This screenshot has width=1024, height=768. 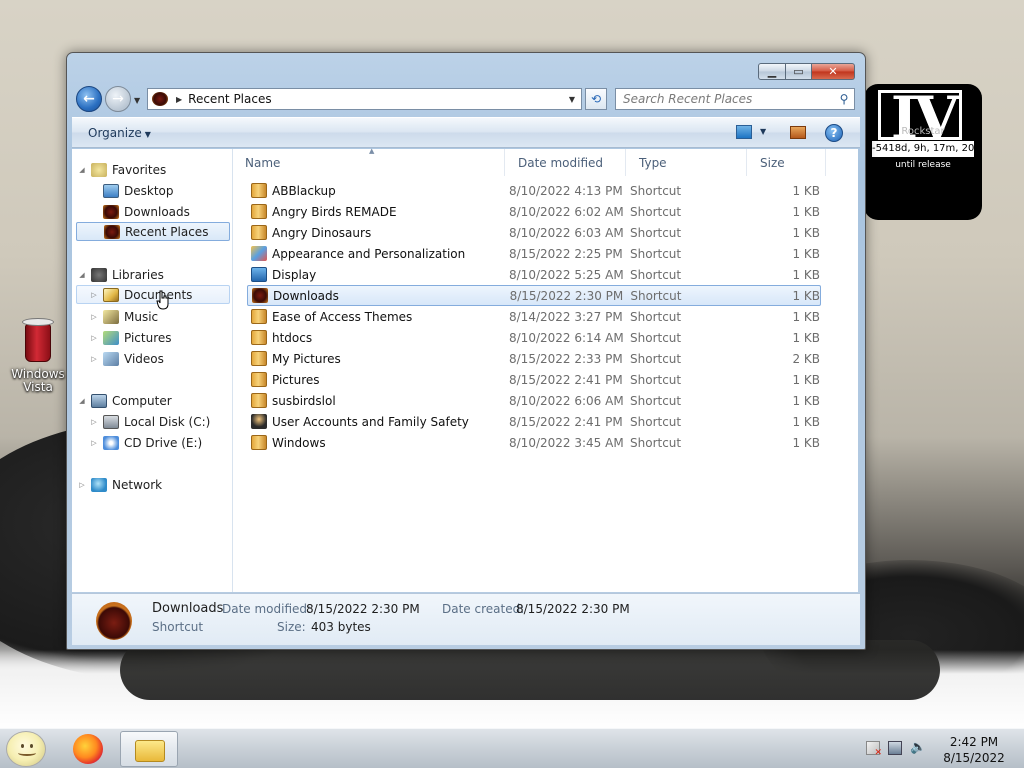 I want to click on nav-network: ▷ Network, so click(x=119, y=484).